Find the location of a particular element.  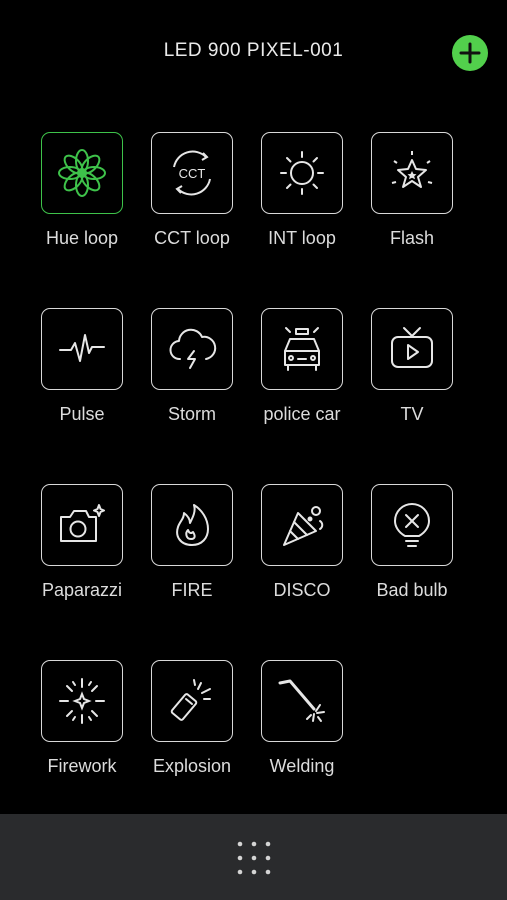

effect-tile-int-loop: INT loop is located at coordinates (298, 202).